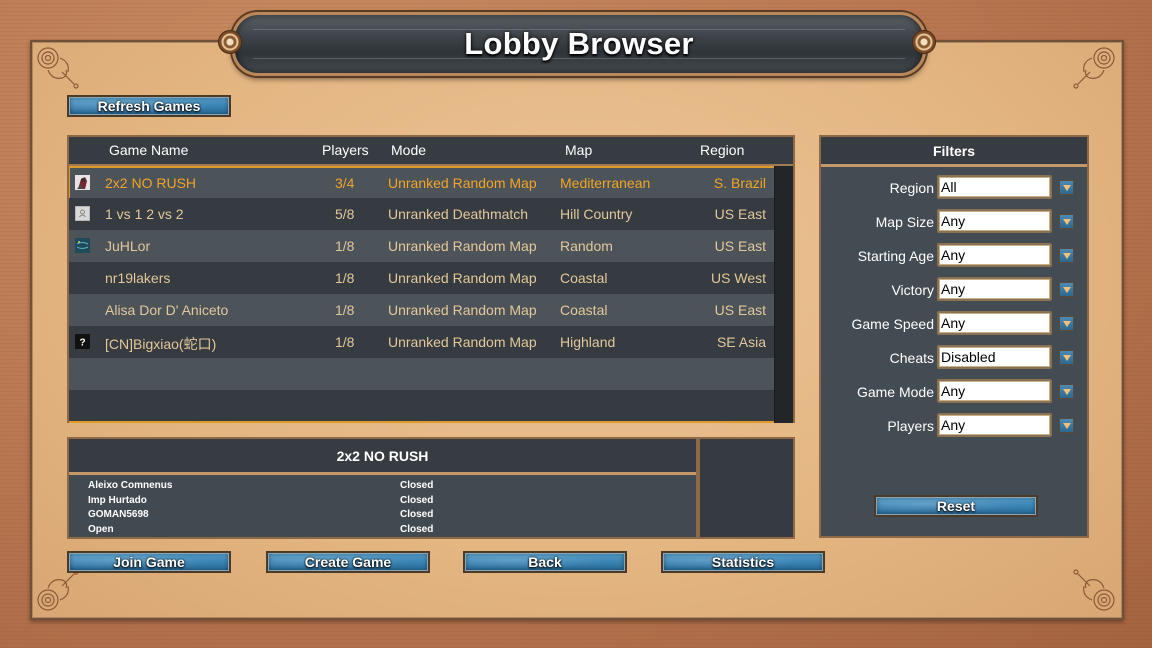 The height and width of the screenshot is (648, 1152). I want to click on filter-game-speed-select: Any, so click(994, 323).